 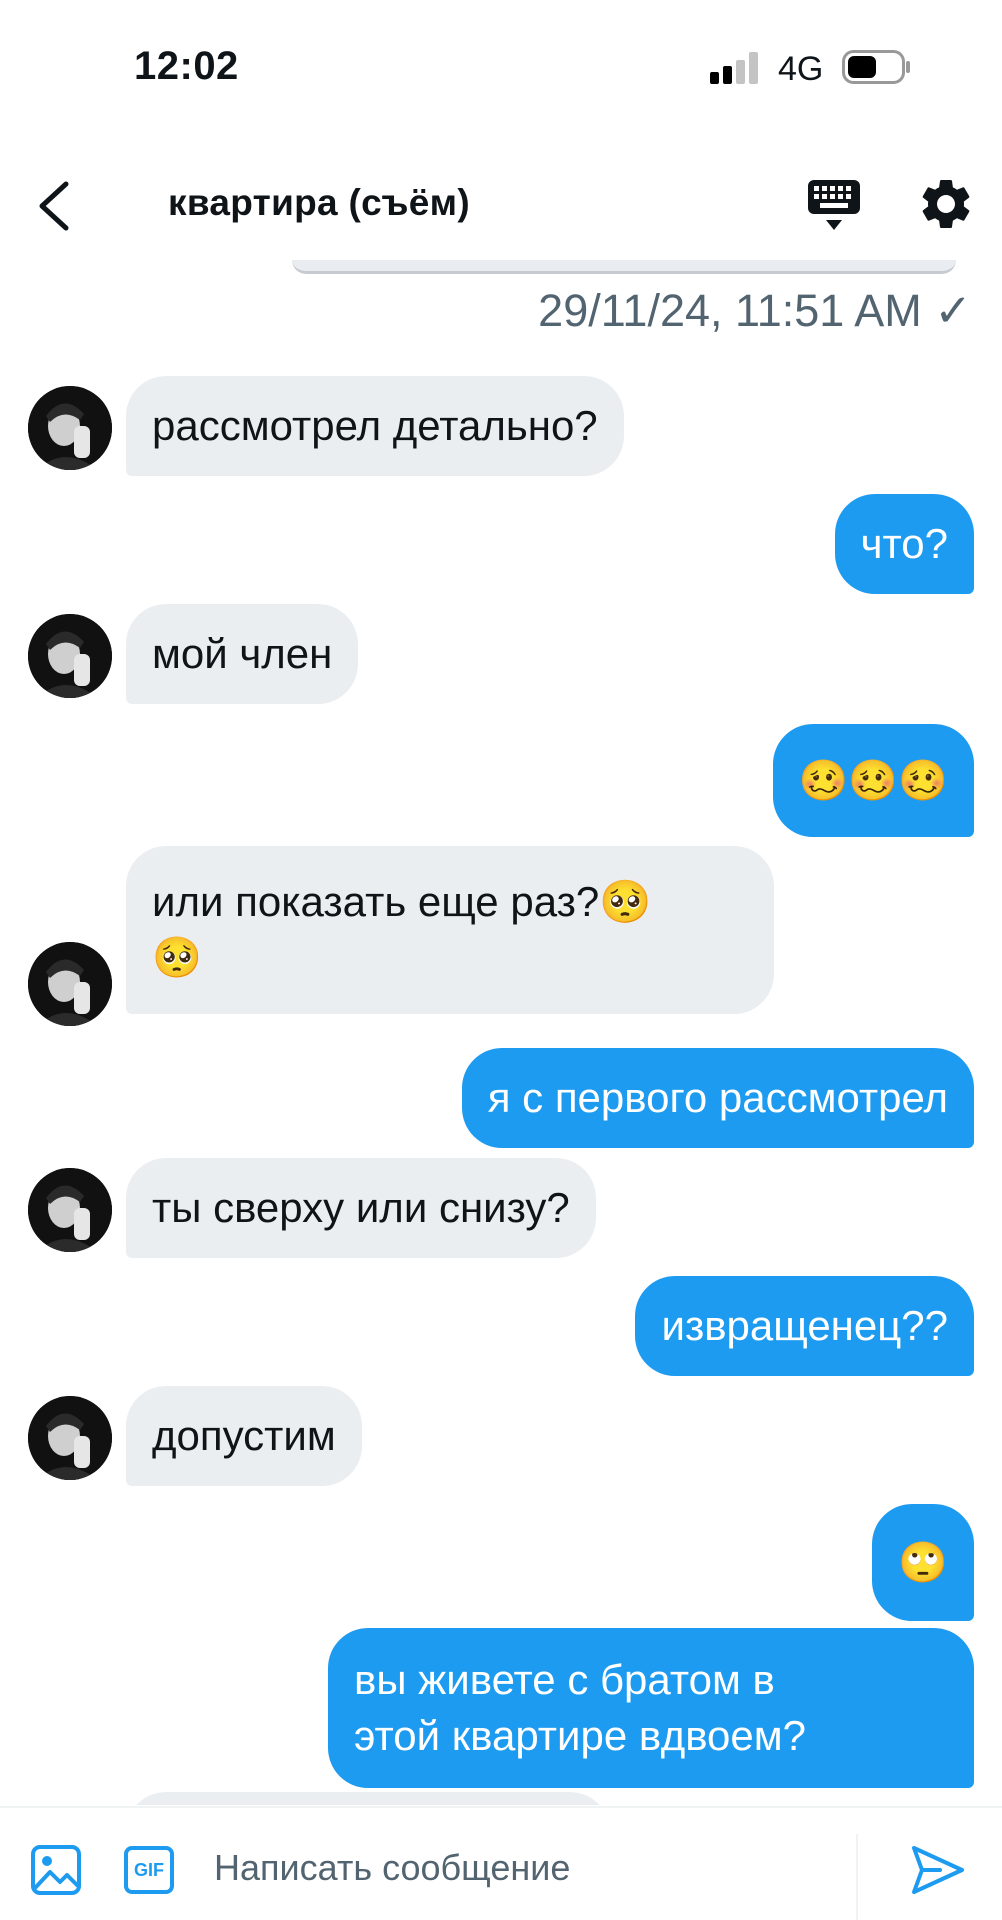 I want to click on chat-header: квартира (съём), so click(x=501, y=205).